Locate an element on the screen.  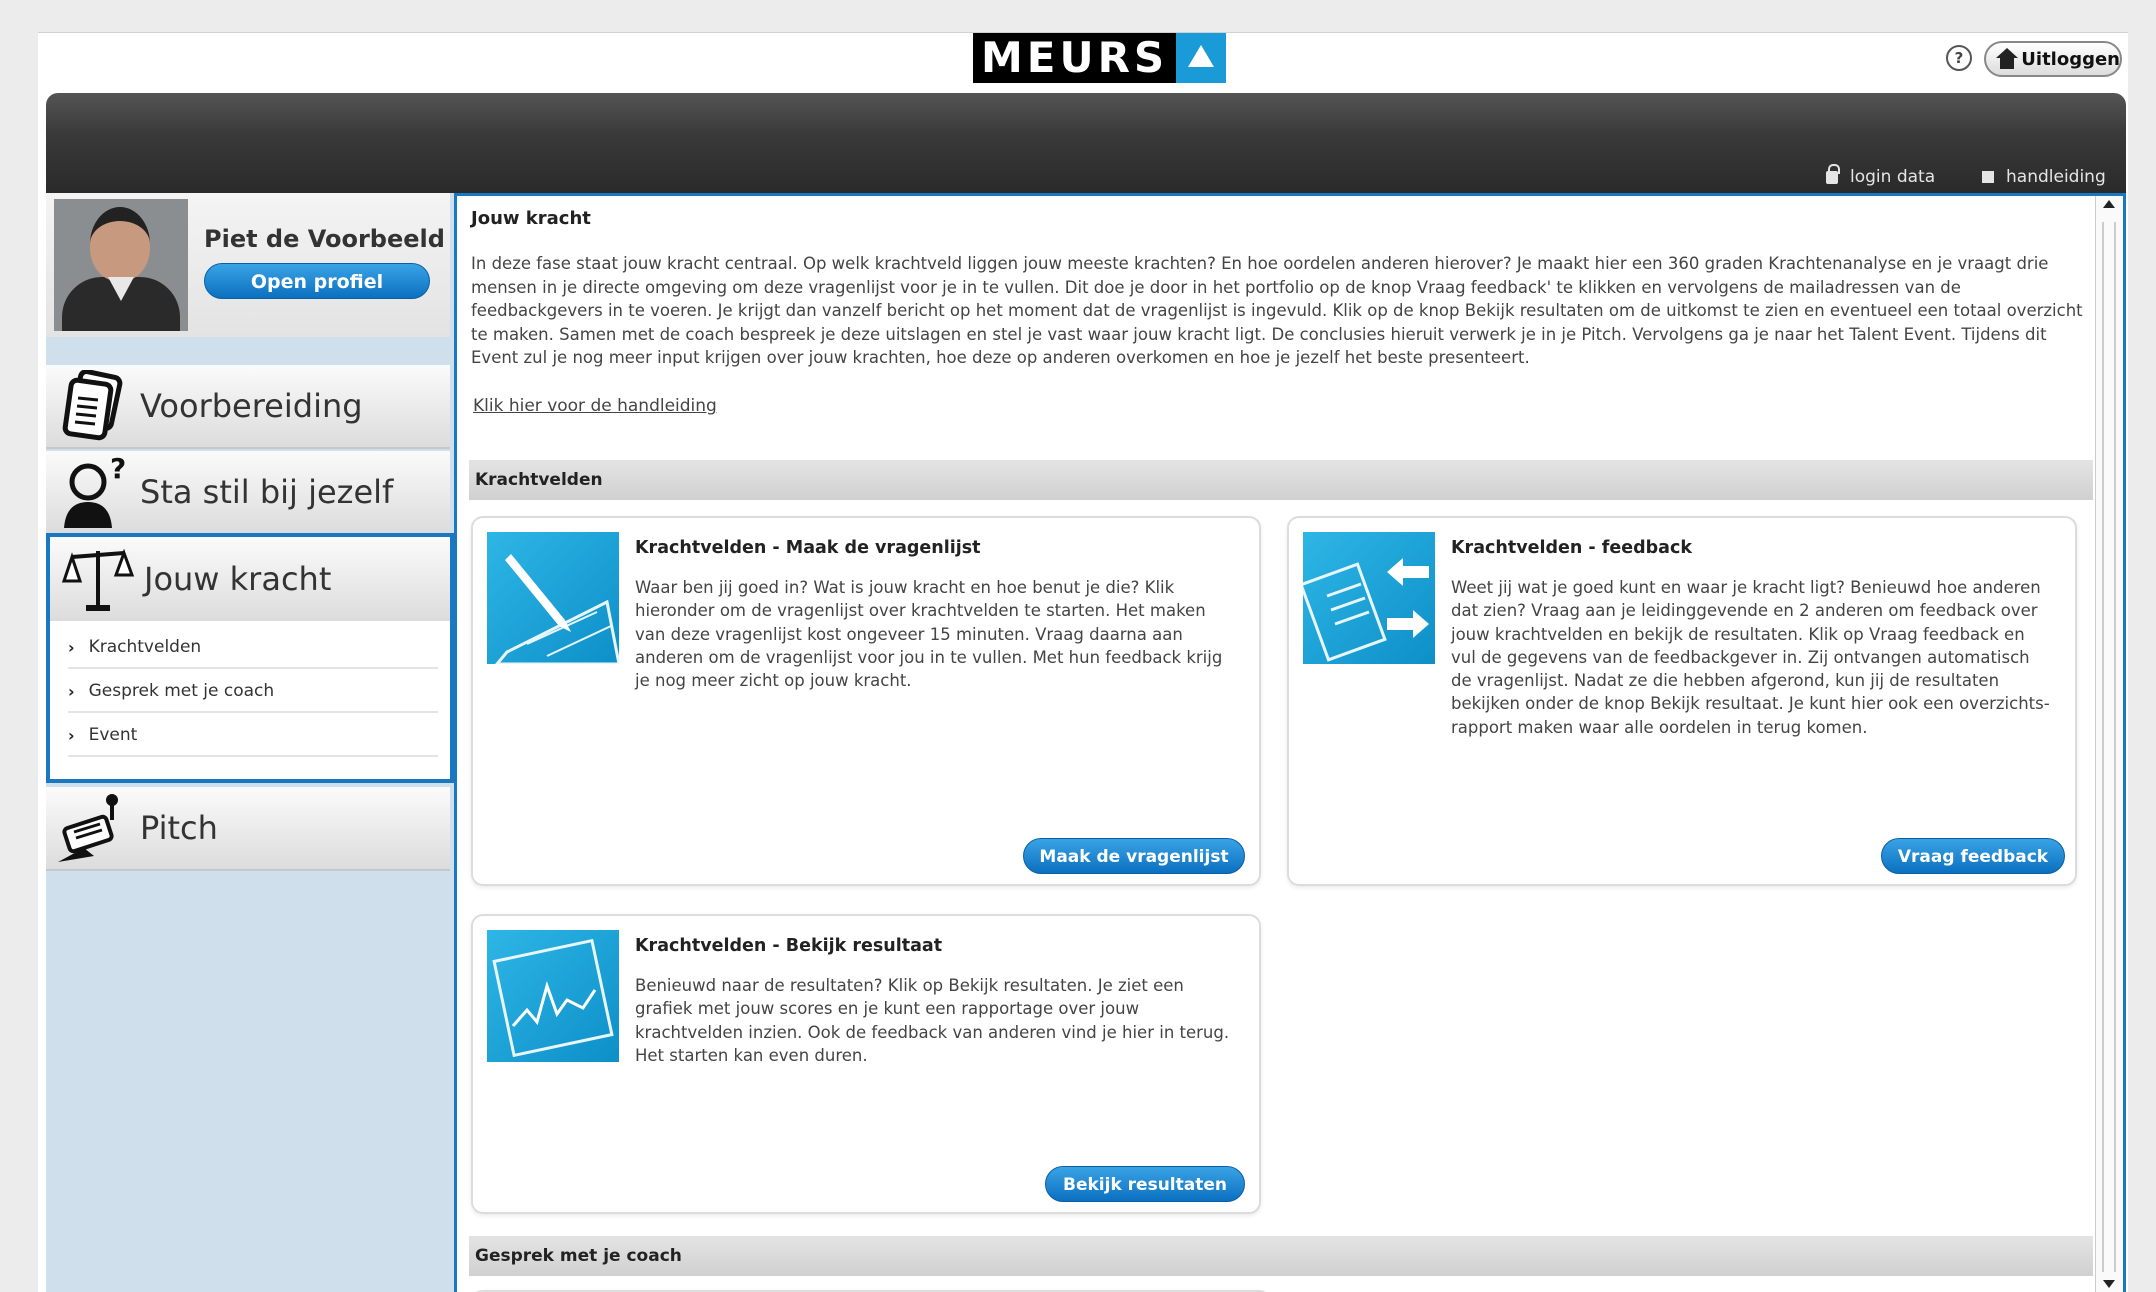
sidebar-item-sta-stil: ? Sta stil bij jezelf is located at coordinates (248, 493).